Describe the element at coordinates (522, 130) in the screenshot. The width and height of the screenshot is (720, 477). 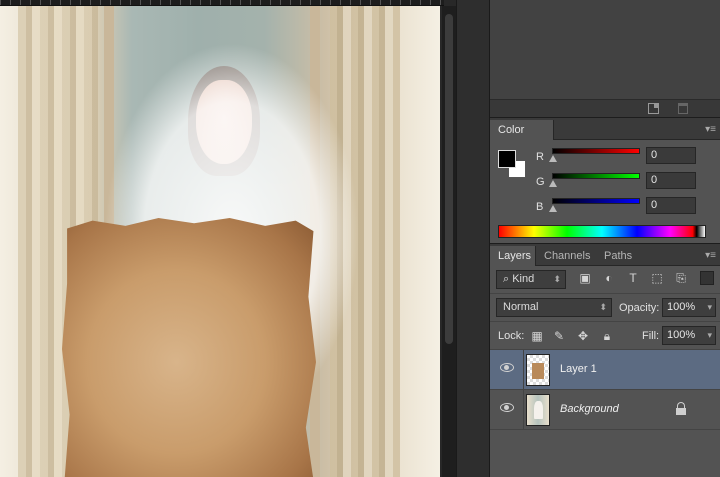
I see `tab-color: Color` at that location.